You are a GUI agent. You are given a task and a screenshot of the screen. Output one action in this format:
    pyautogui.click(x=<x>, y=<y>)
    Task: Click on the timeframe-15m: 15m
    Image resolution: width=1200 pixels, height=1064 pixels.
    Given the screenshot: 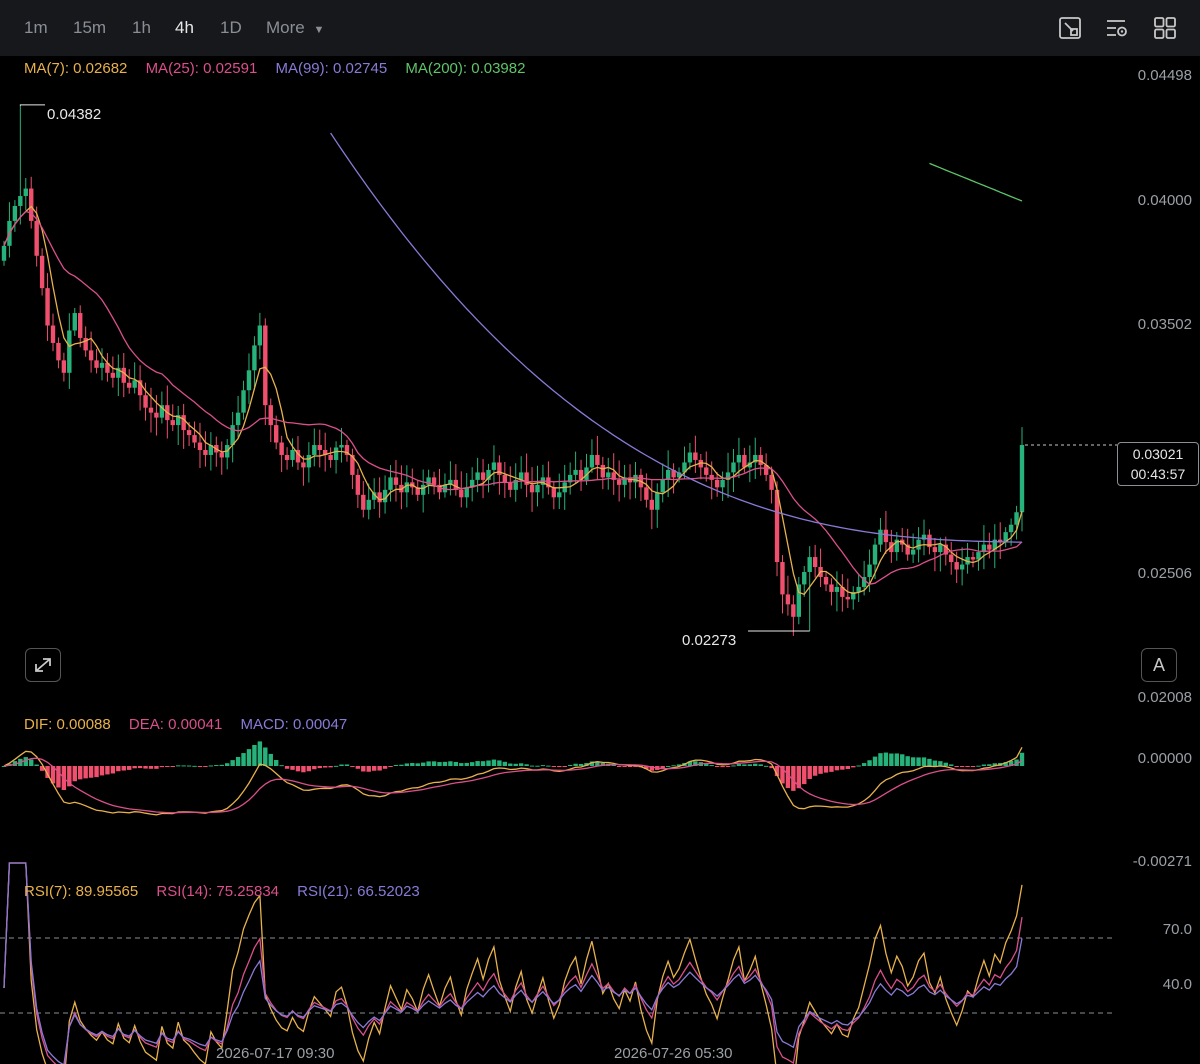 What is the action you would take?
    pyautogui.click(x=89, y=28)
    